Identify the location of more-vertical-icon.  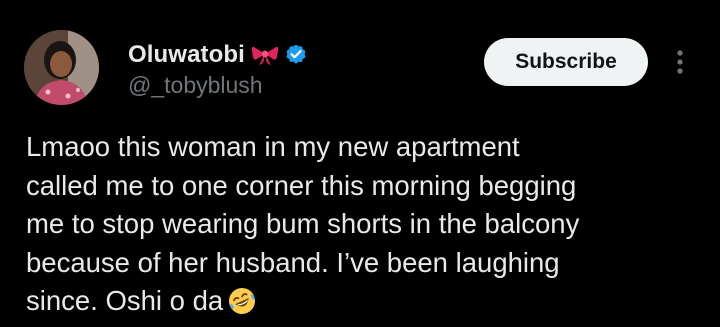
(680, 62).